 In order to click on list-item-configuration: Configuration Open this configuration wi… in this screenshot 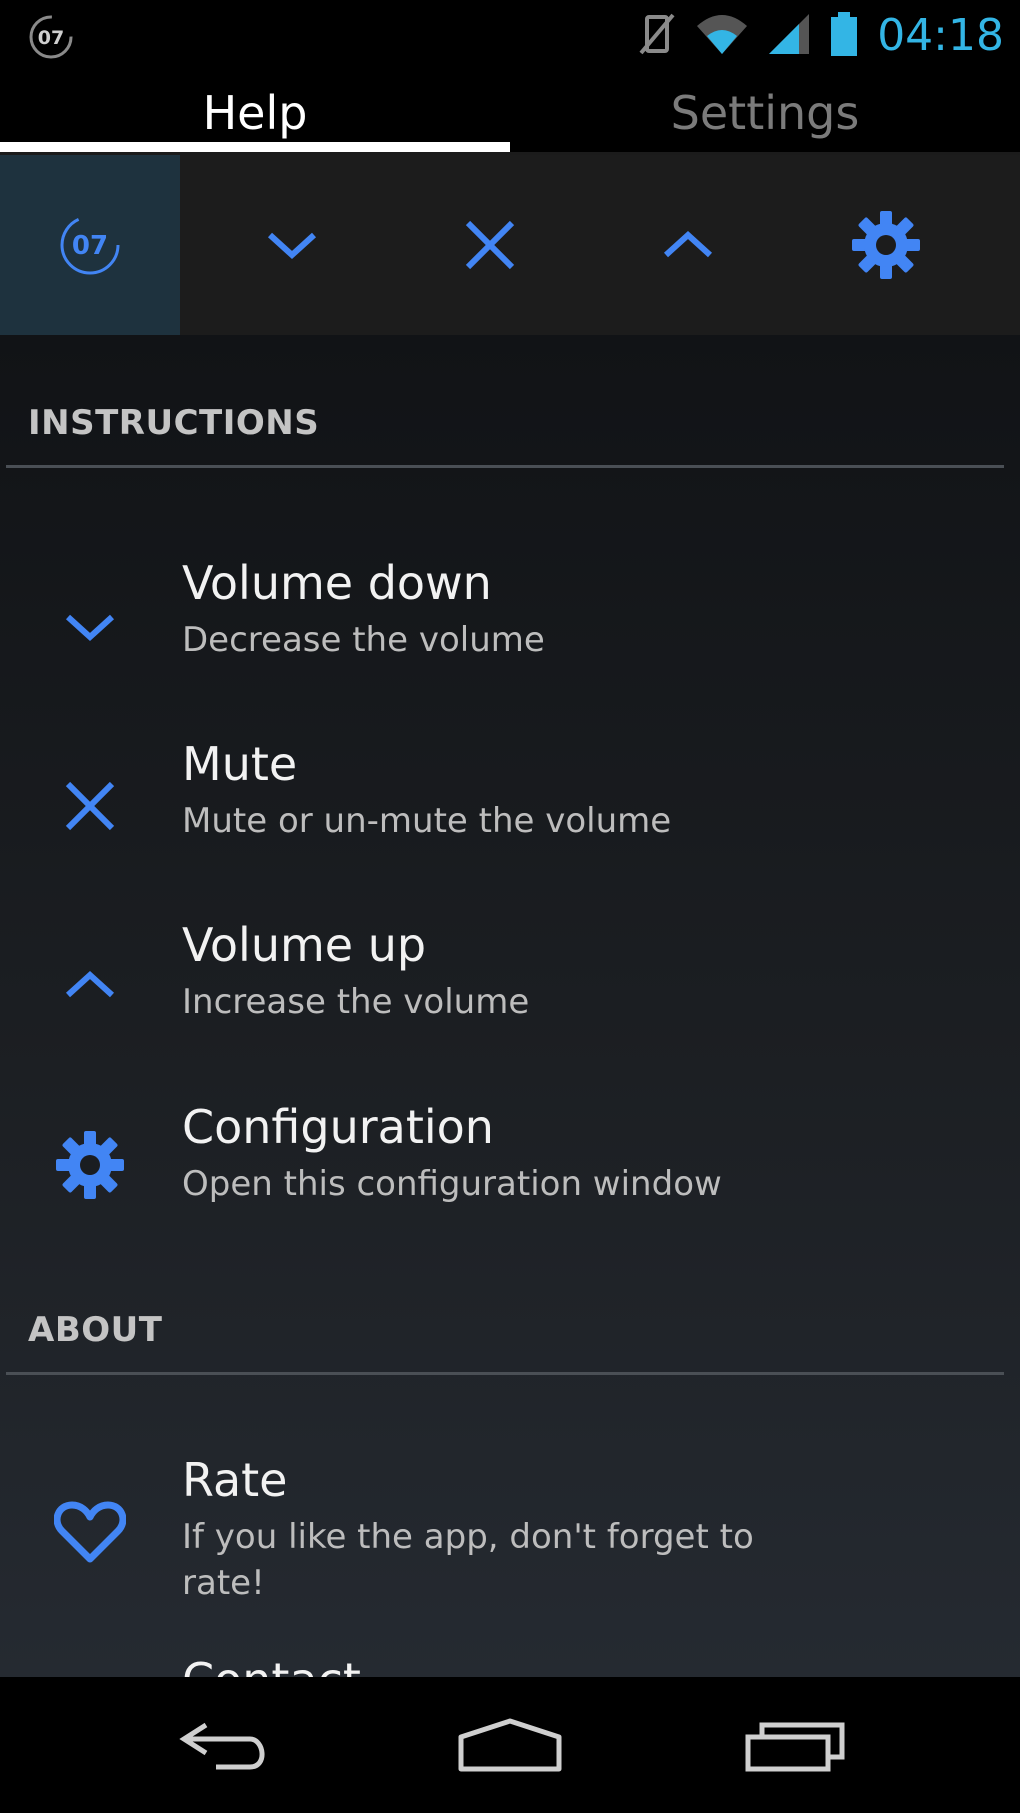, I will do `click(510, 1169)`.